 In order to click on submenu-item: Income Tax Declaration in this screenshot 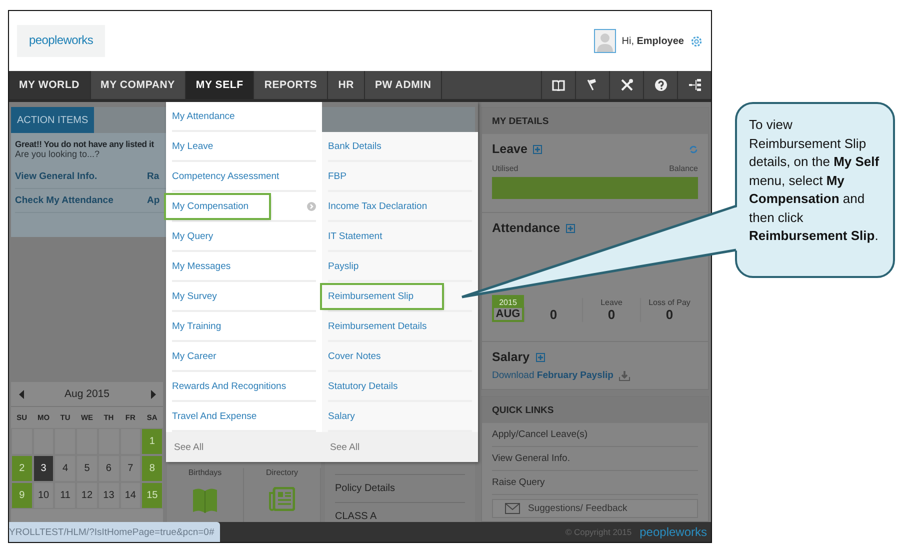, I will do `click(376, 206)`.